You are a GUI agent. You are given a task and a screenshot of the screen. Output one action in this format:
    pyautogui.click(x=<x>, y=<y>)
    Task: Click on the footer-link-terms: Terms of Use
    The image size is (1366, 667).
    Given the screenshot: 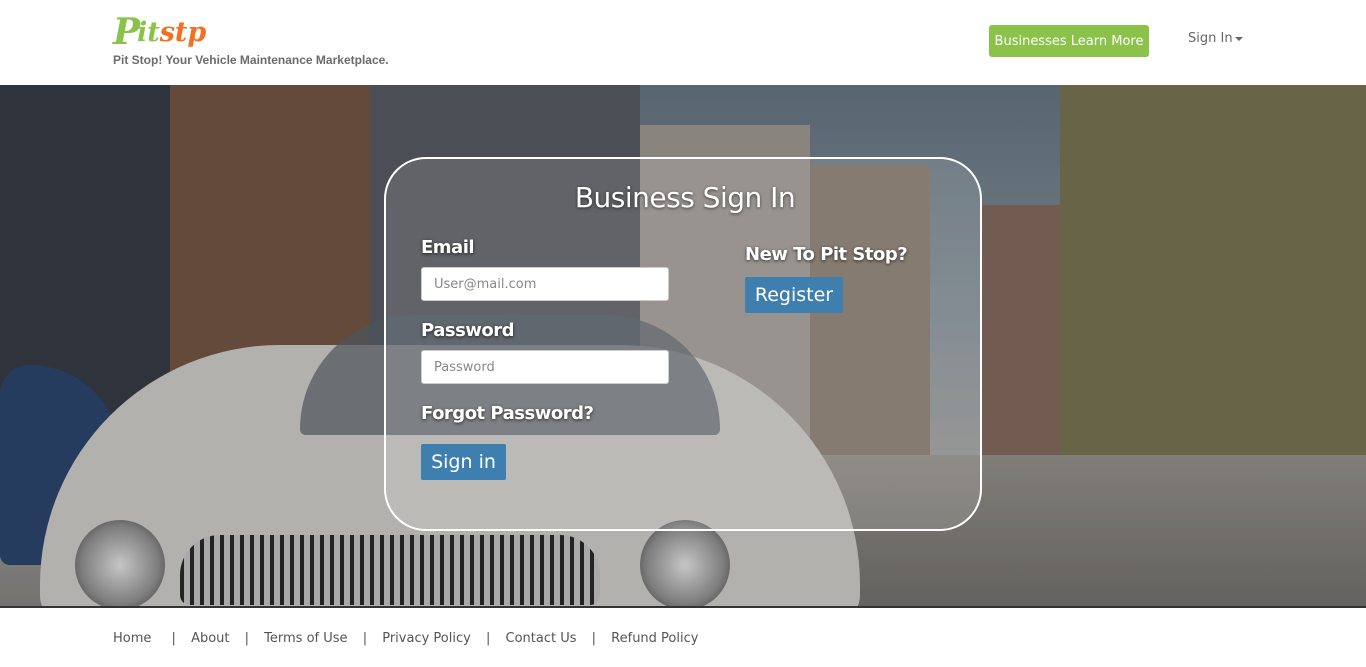 What is the action you would take?
    pyautogui.click(x=305, y=638)
    